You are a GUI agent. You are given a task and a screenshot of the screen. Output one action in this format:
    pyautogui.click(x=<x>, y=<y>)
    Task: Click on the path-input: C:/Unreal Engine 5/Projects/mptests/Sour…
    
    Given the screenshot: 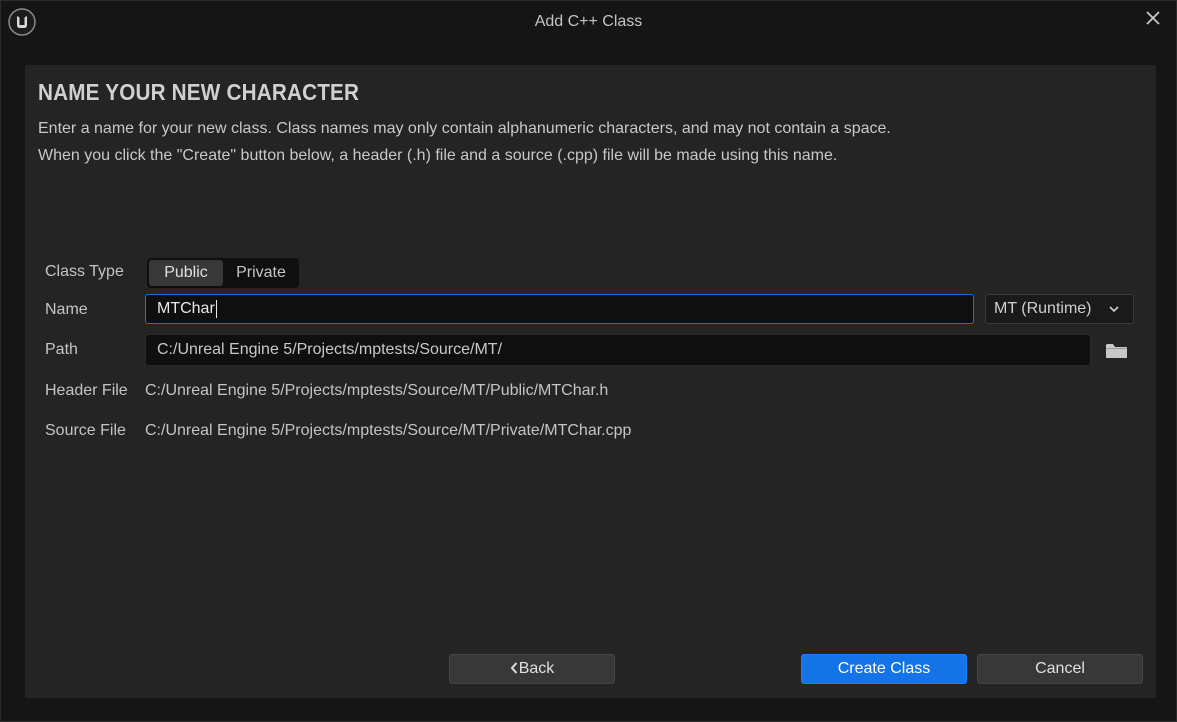 What is the action you would take?
    pyautogui.click(x=618, y=350)
    